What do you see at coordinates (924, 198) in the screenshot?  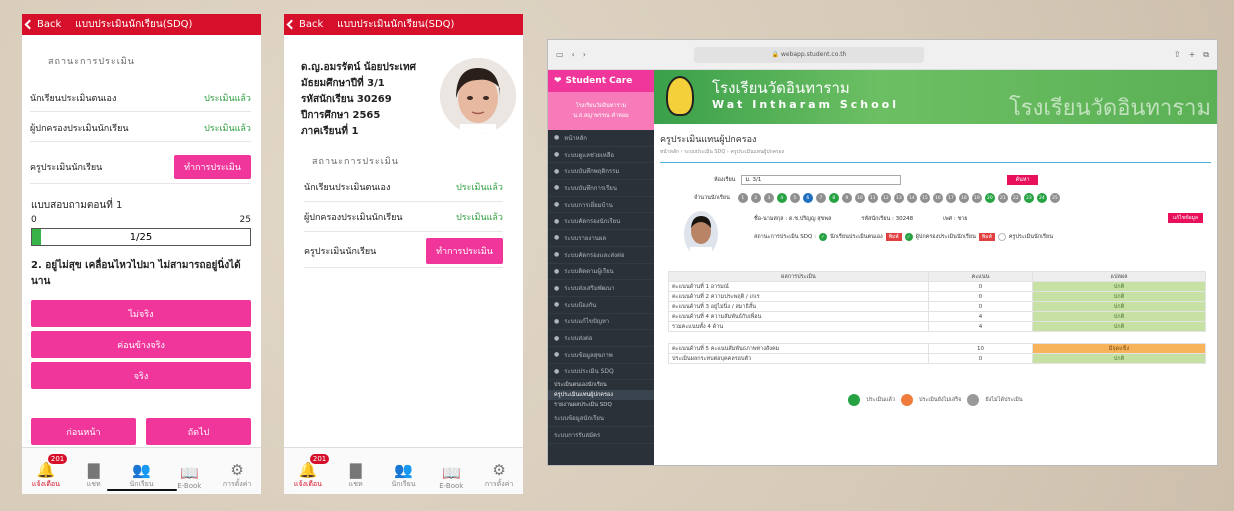 I see `student-number-button: 15` at bounding box center [924, 198].